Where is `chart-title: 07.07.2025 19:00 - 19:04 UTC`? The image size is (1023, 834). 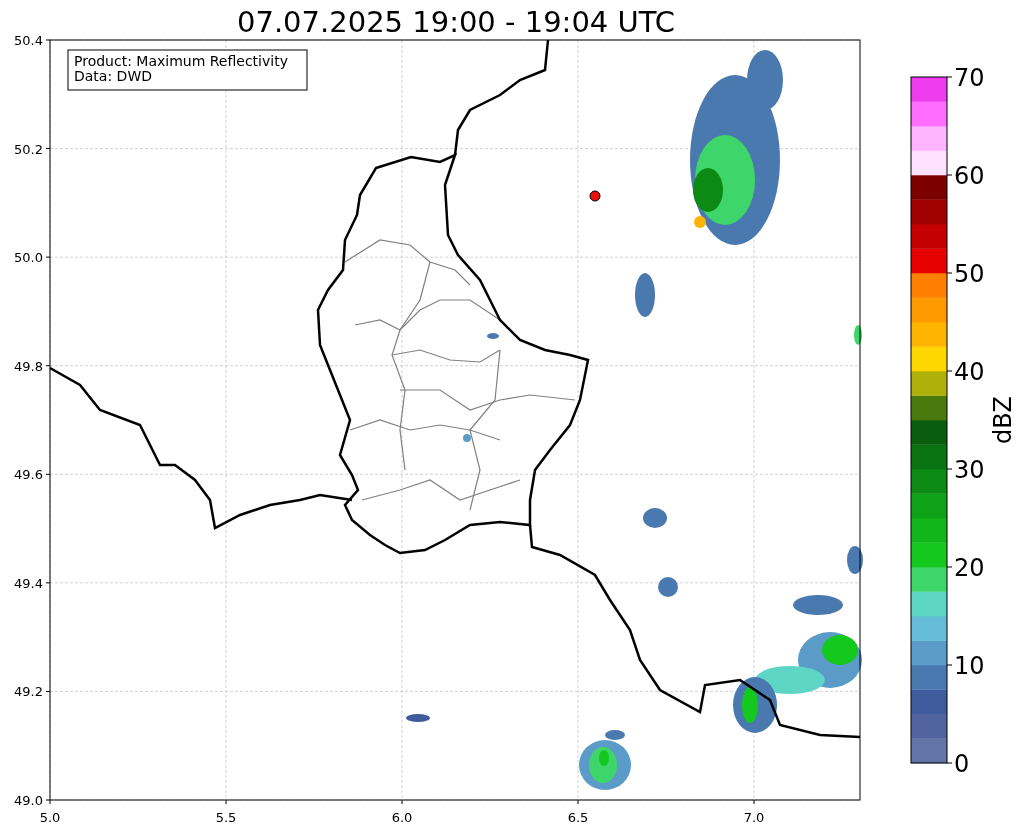 chart-title: 07.07.2025 19:00 - 19:04 UTC is located at coordinates (456, 22).